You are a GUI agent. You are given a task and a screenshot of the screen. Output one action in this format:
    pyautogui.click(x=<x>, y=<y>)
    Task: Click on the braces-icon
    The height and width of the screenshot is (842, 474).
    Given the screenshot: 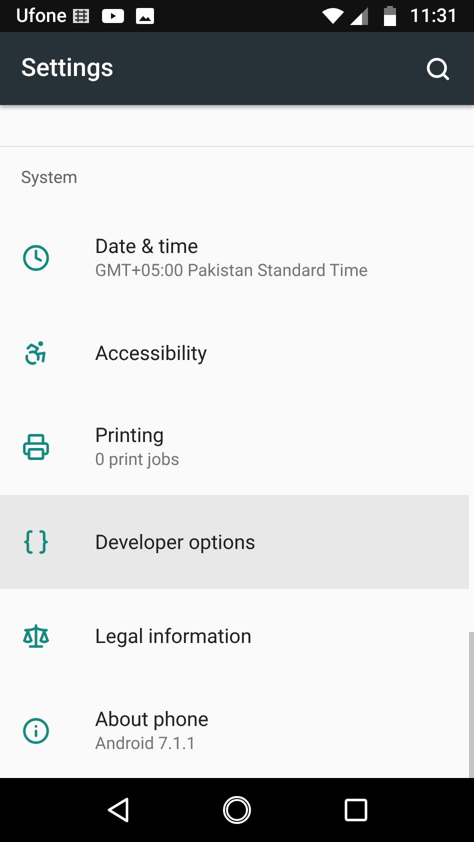 What is the action you would take?
    pyautogui.click(x=36, y=542)
    